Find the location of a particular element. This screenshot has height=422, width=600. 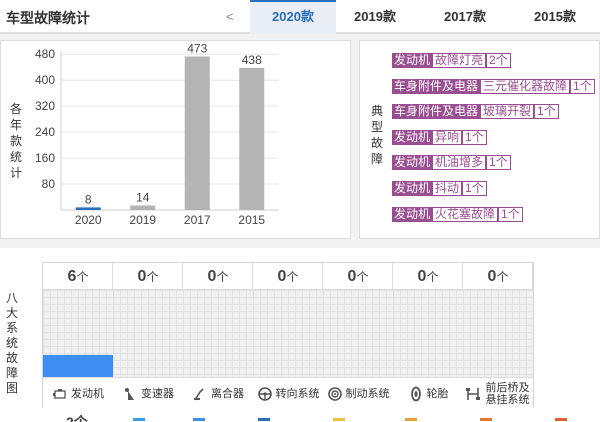

tire-icon is located at coordinates (416, 394).